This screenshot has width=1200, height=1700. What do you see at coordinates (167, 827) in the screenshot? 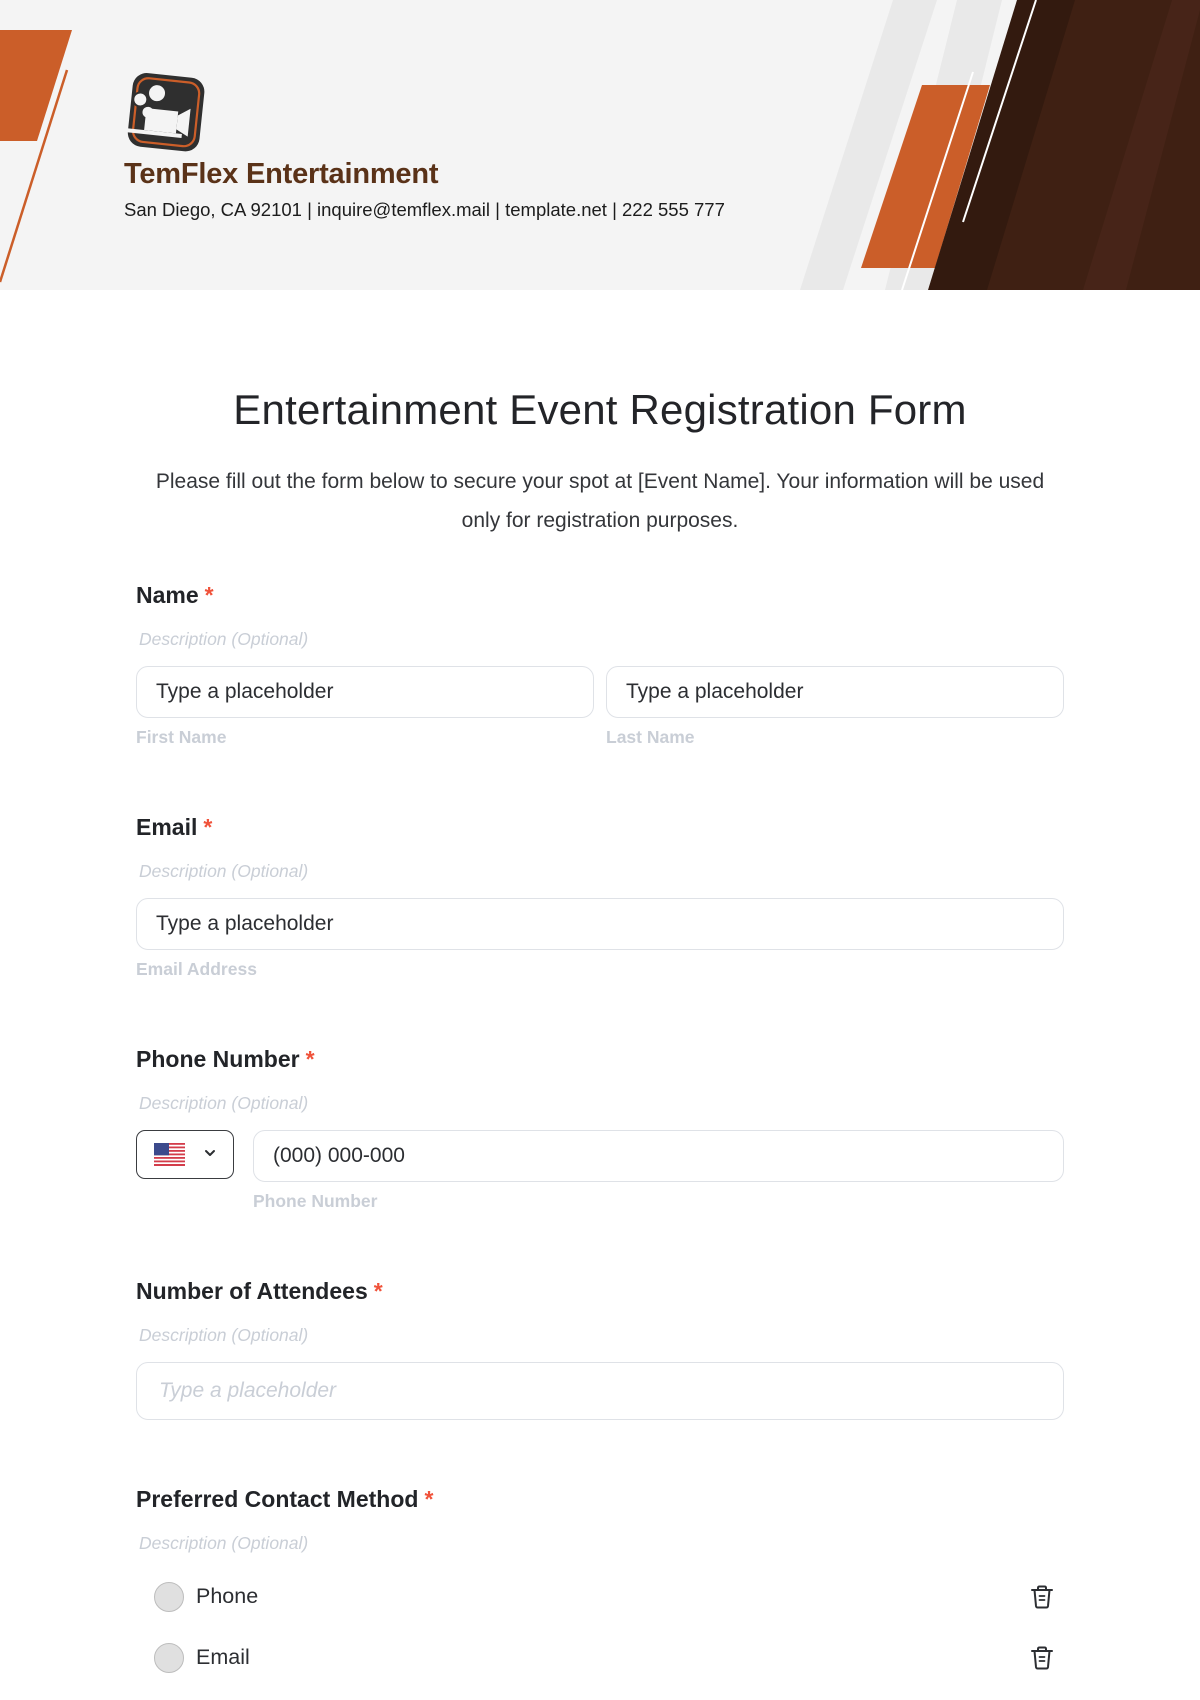
I see `email-label-text: Email` at bounding box center [167, 827].